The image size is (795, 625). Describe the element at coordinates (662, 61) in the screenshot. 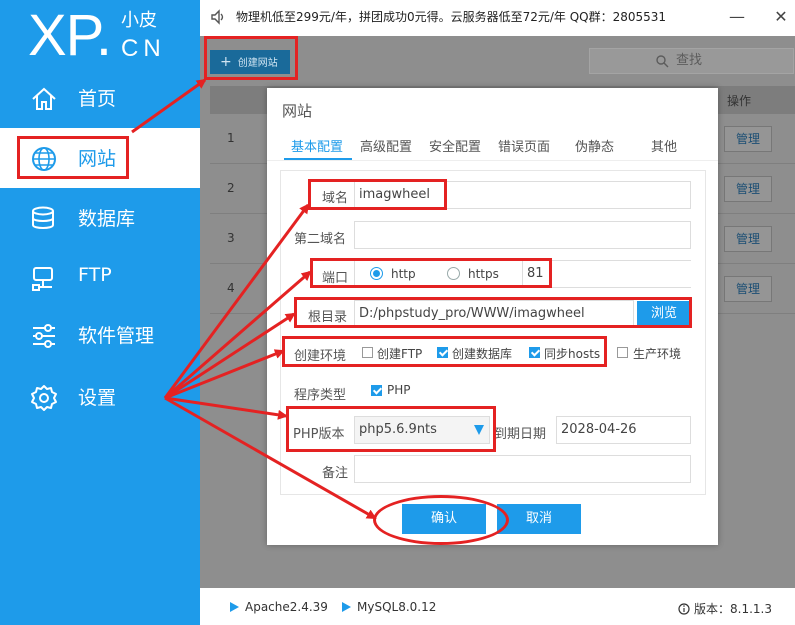

I see `search-icon` at that location.